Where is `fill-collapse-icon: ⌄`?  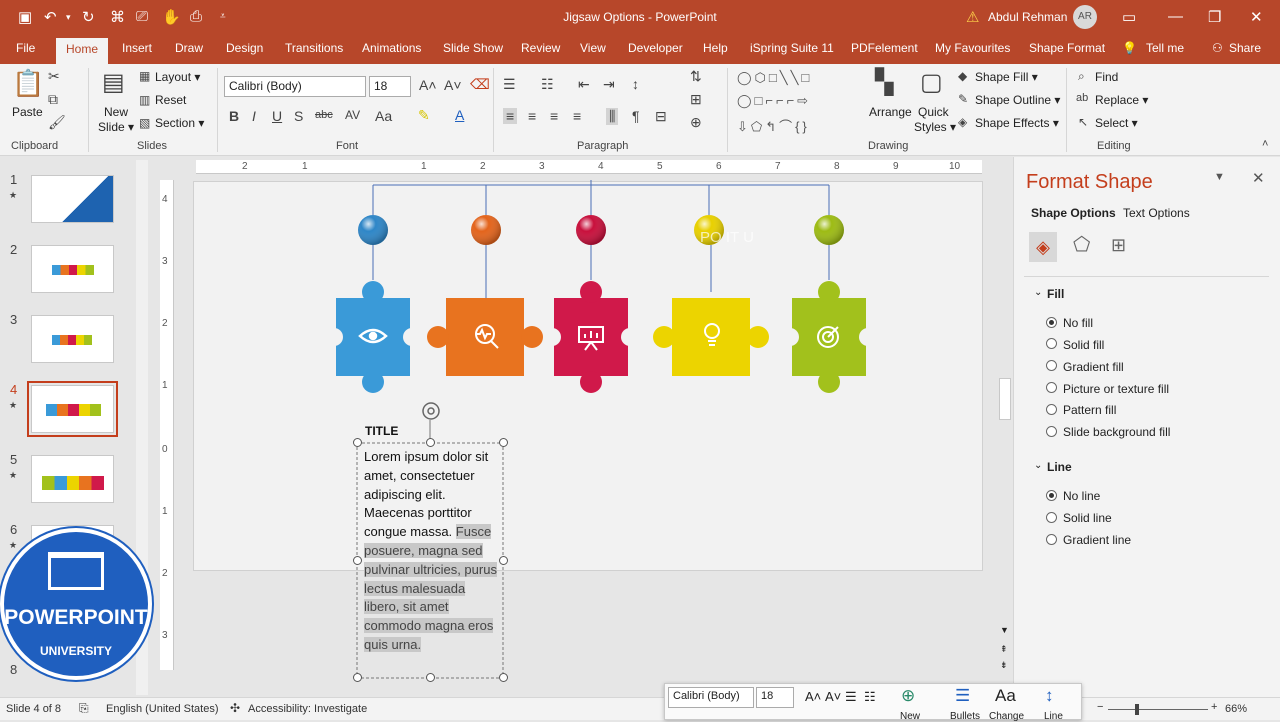 fill-collapse-icon: ⌄ is located at coordinates (1038, 292).